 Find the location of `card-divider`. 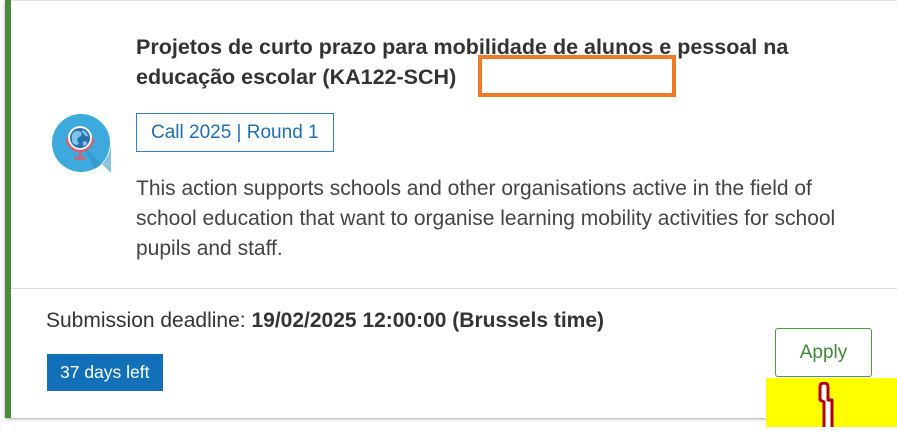

card-divider is located at coordinates (454, 288).